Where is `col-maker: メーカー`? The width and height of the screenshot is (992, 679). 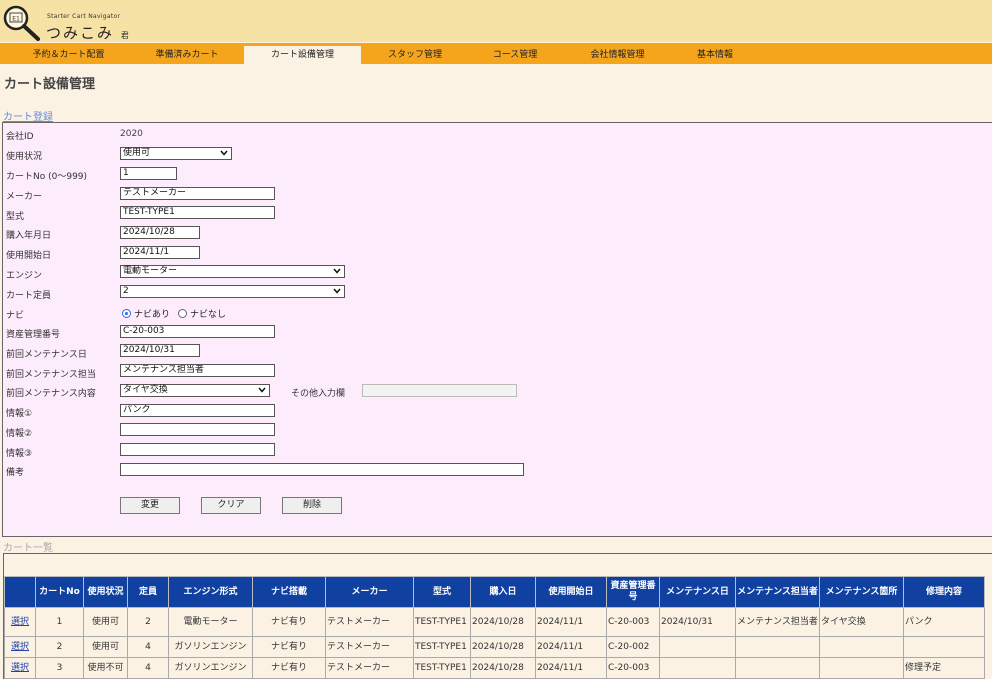 col-maker: メーカー is located at coordinates (369, 592).